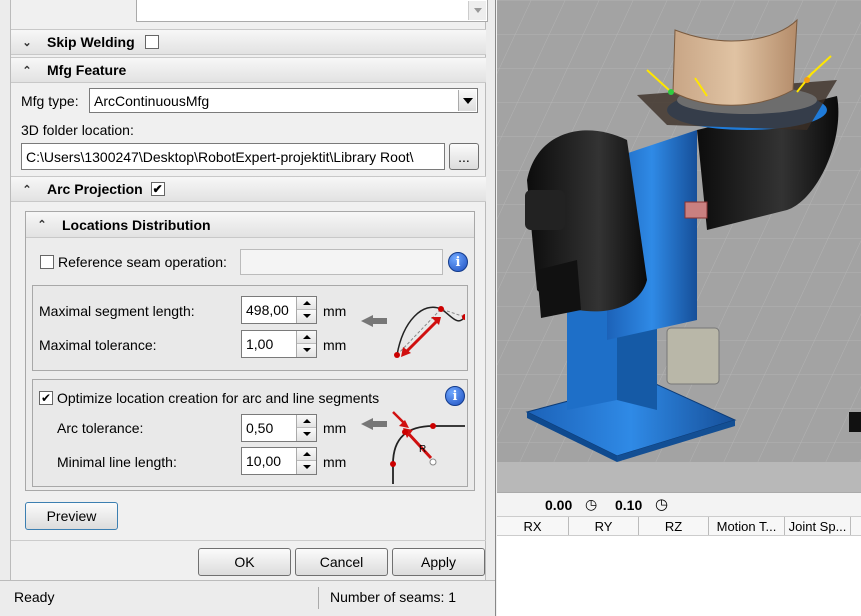  What do you see at coordinates (152, 100) in the screenshot?
I see `mfg-type-value: ArcContinuousMfg` at bounding box center [152, 100].